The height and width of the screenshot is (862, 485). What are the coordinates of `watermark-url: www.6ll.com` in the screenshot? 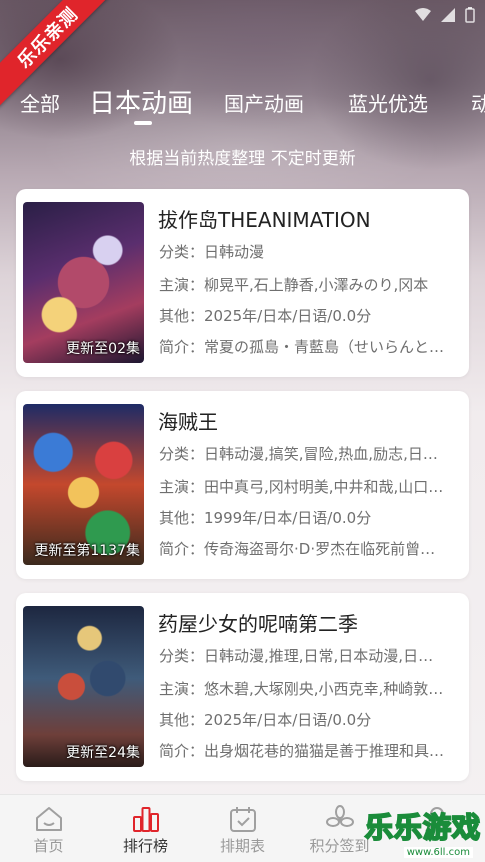 It's located at (438, 852).